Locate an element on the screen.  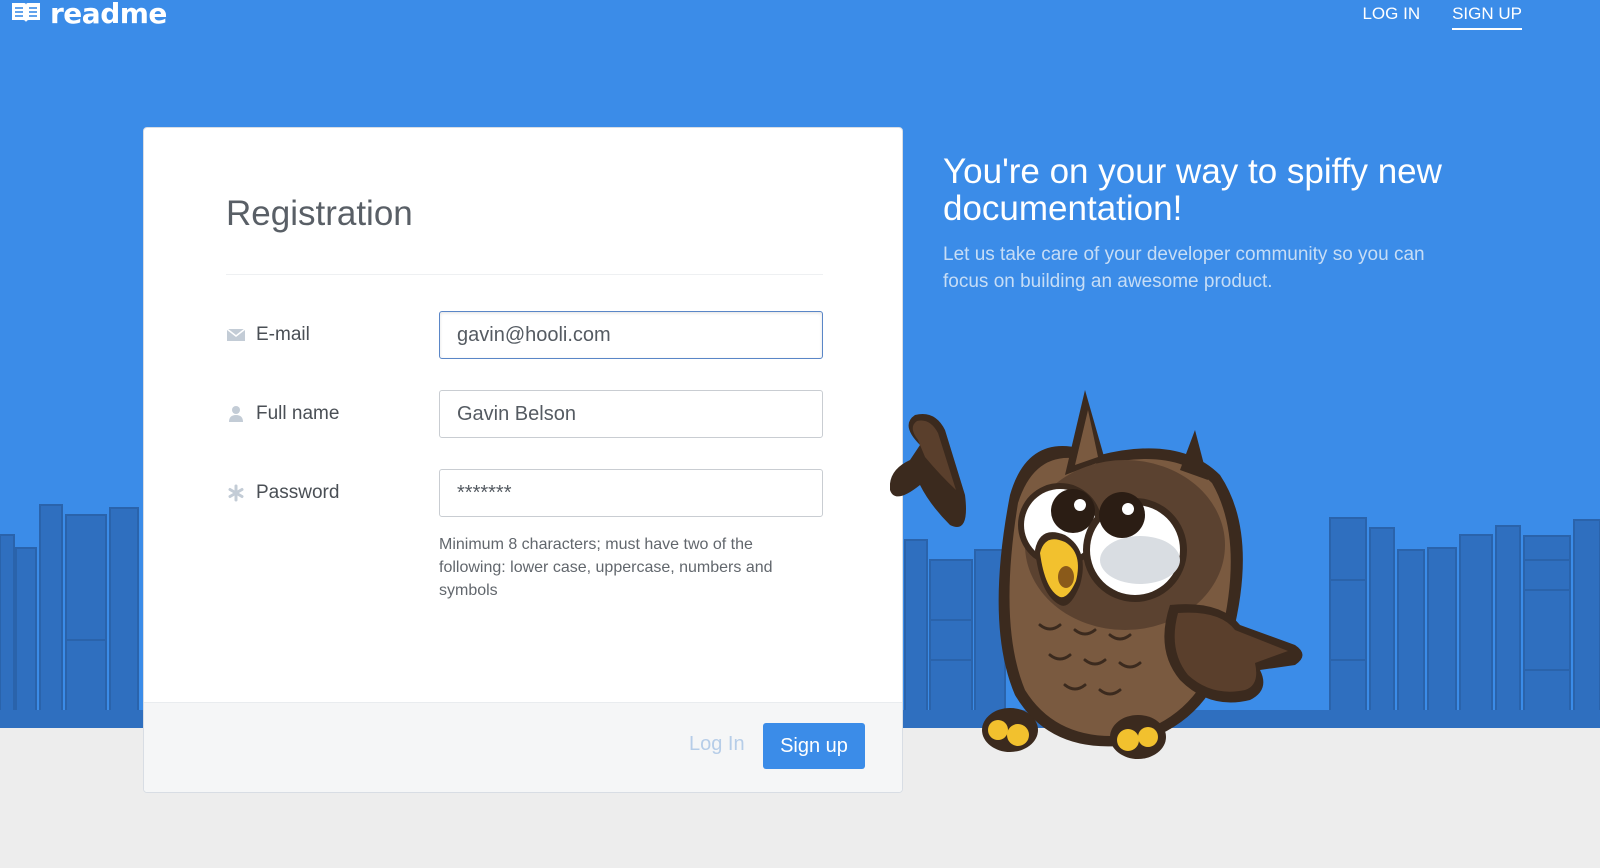
page-title: Registration is located at coordinates (319, 213).